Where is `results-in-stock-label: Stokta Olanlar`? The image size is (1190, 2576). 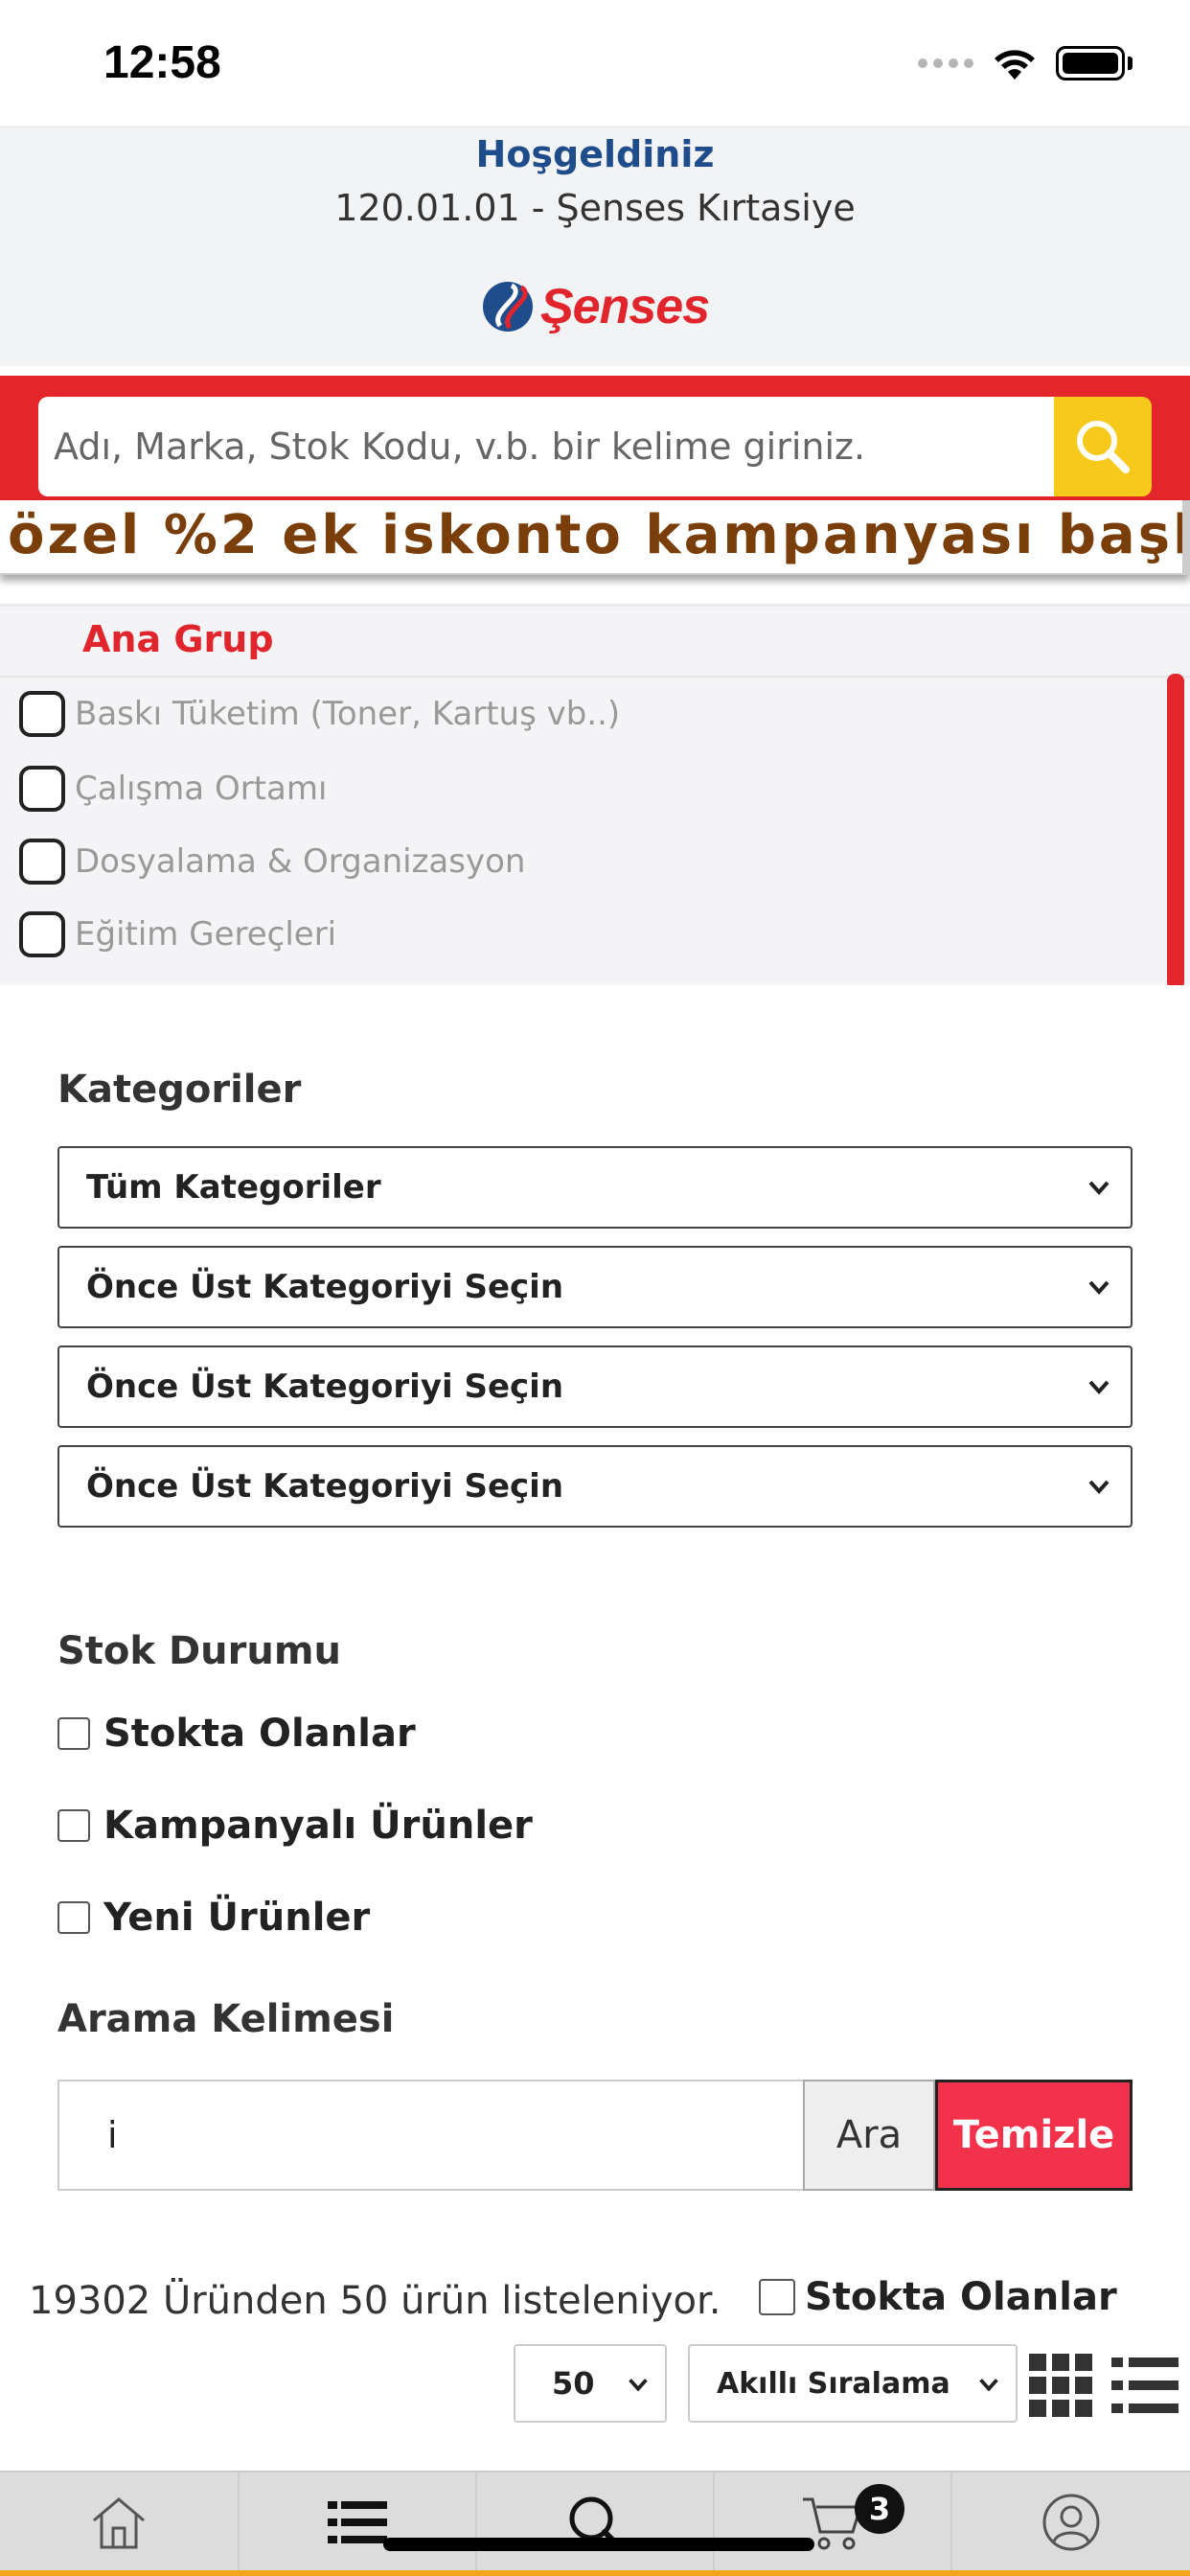
results-in-stock-label: Stokta Olanlar is located at coordinates (961, 2297).